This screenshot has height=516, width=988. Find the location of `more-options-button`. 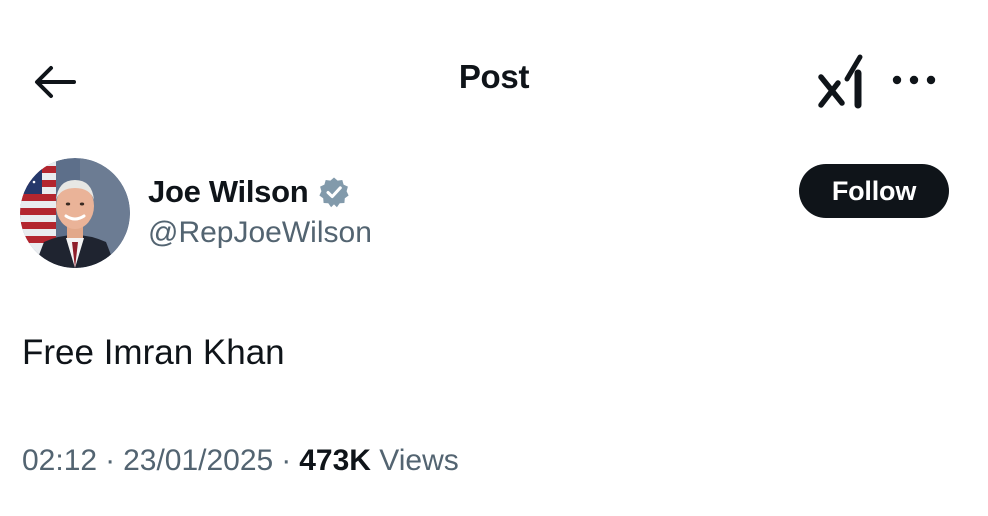

more-options-button is located at coordinates (914, 80).